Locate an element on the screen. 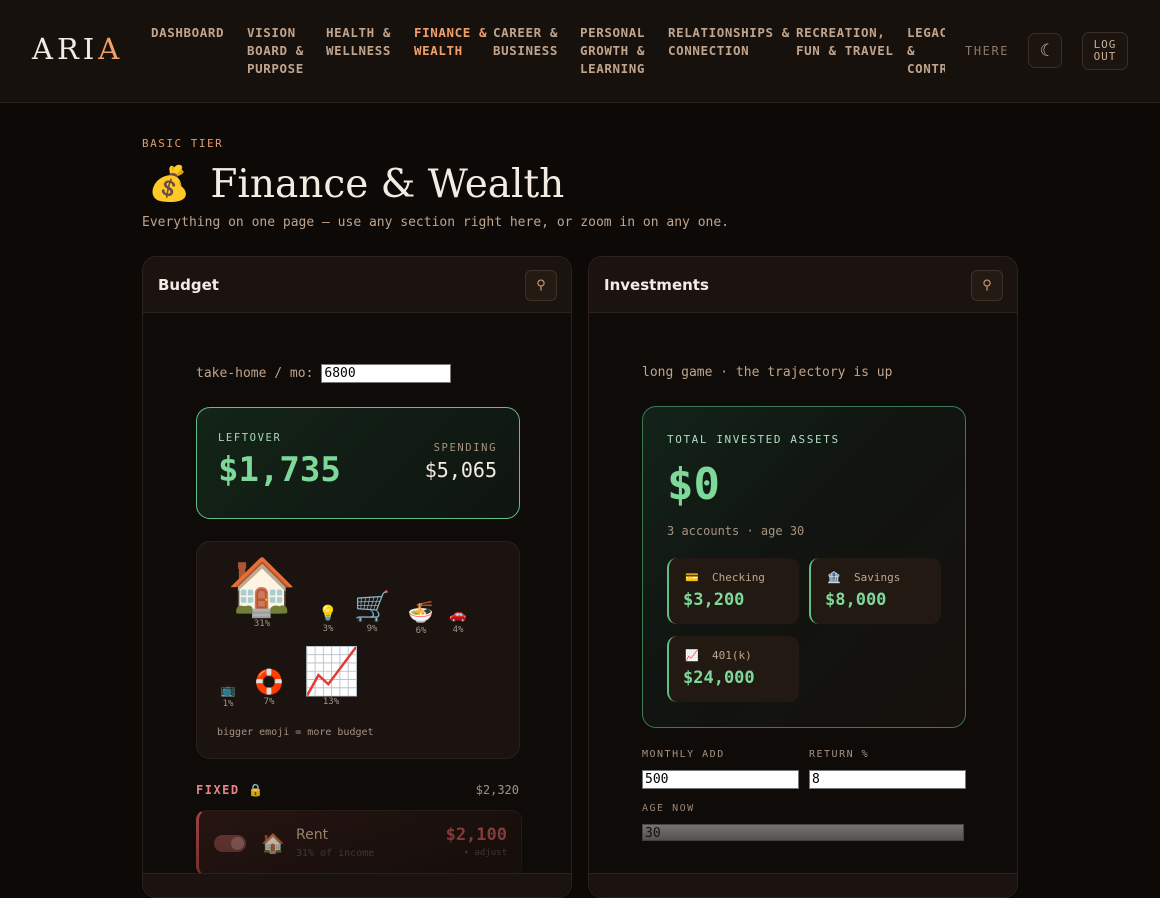  emoji-pct: 31% is located at coordinates (262, 624).